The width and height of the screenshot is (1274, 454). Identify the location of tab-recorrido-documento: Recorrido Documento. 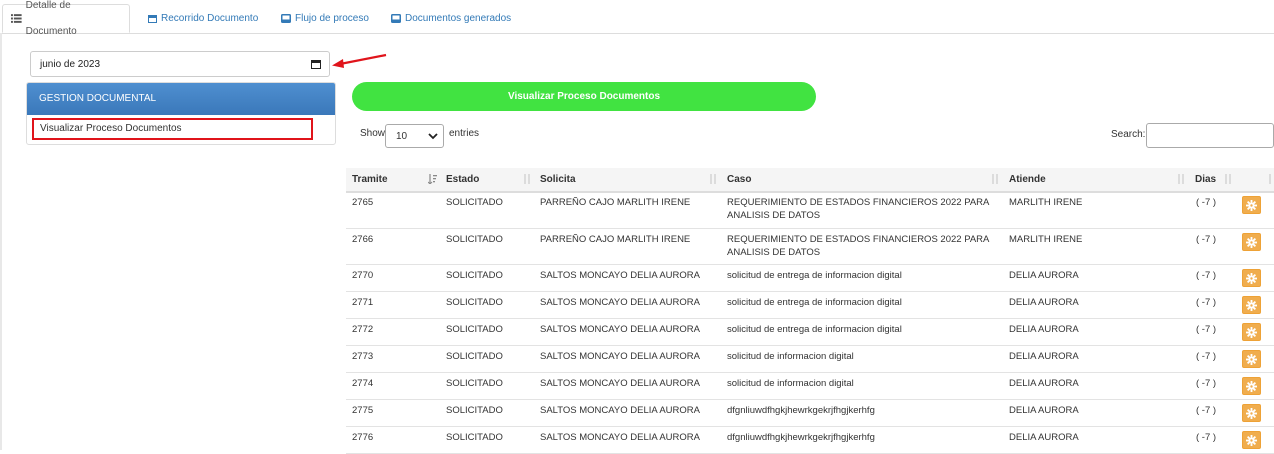
(203, 18).